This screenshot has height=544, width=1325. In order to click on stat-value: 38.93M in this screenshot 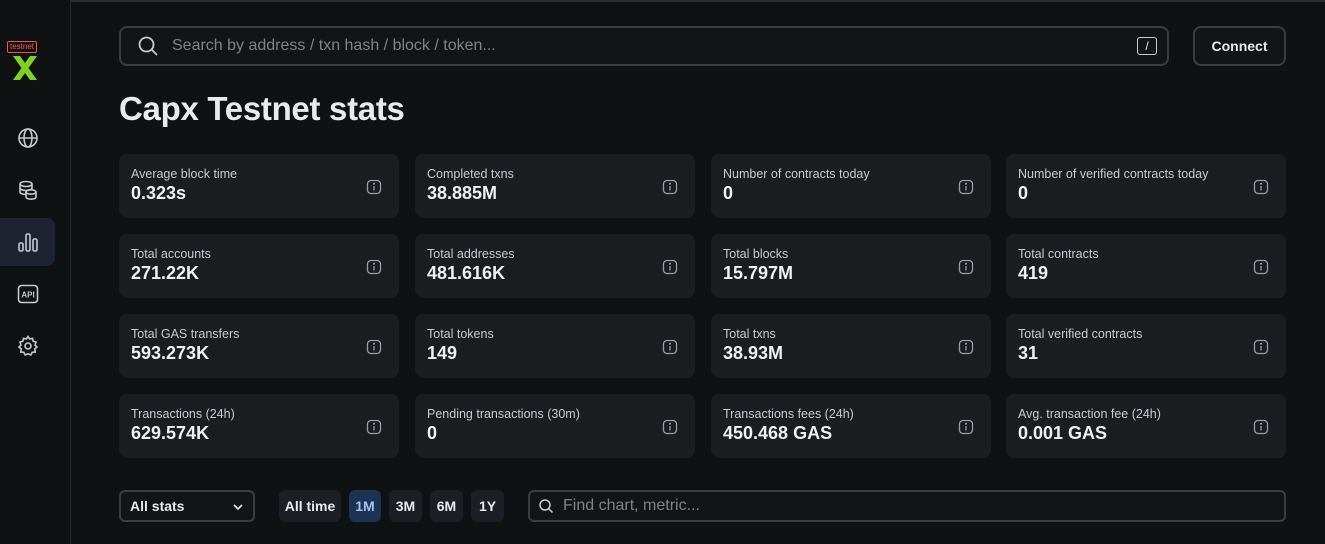, I will do `click(753, 353)`.